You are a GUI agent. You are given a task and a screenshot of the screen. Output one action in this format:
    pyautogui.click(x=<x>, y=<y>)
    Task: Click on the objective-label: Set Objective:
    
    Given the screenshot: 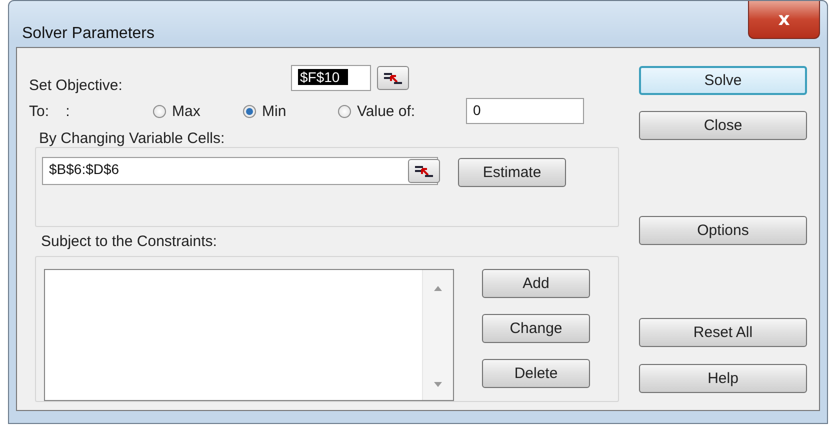 What is the action you would take?
    pyautogui.click(x=76, y=85)
    